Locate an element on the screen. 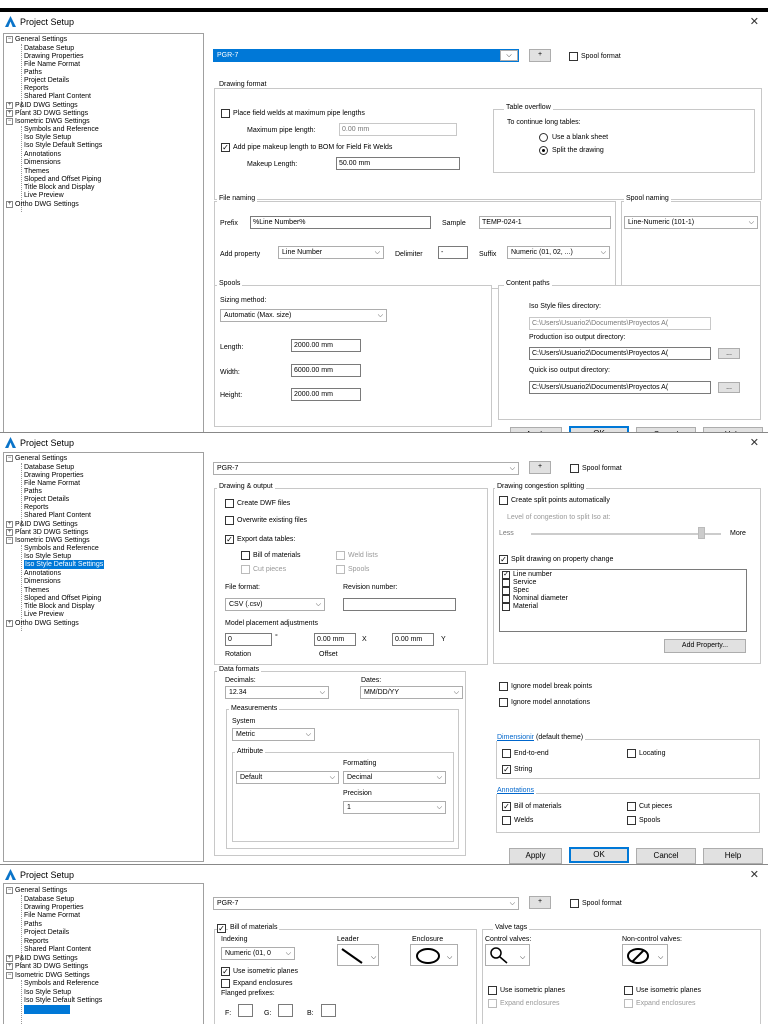  f-prefix-input is located at coordinates (245, 1010).